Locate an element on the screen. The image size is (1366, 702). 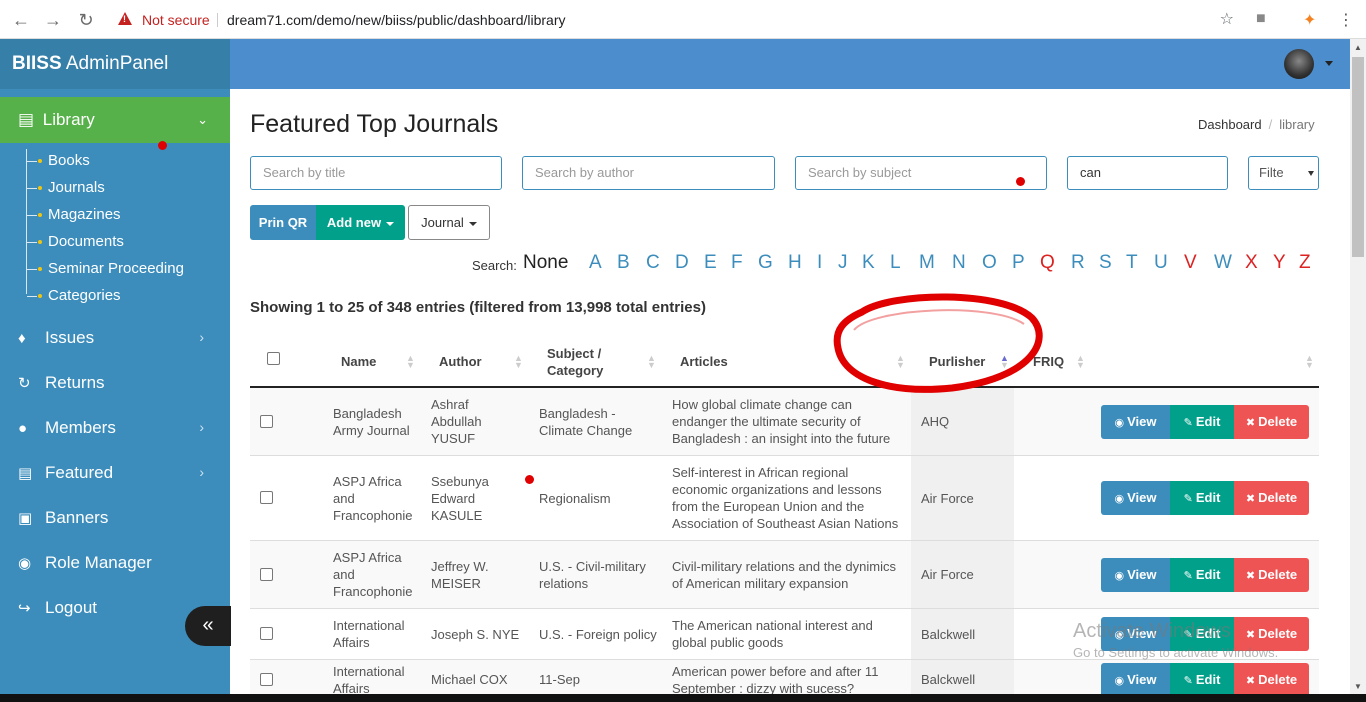
select-arrow-icon is located at coordinates (1311, 173).